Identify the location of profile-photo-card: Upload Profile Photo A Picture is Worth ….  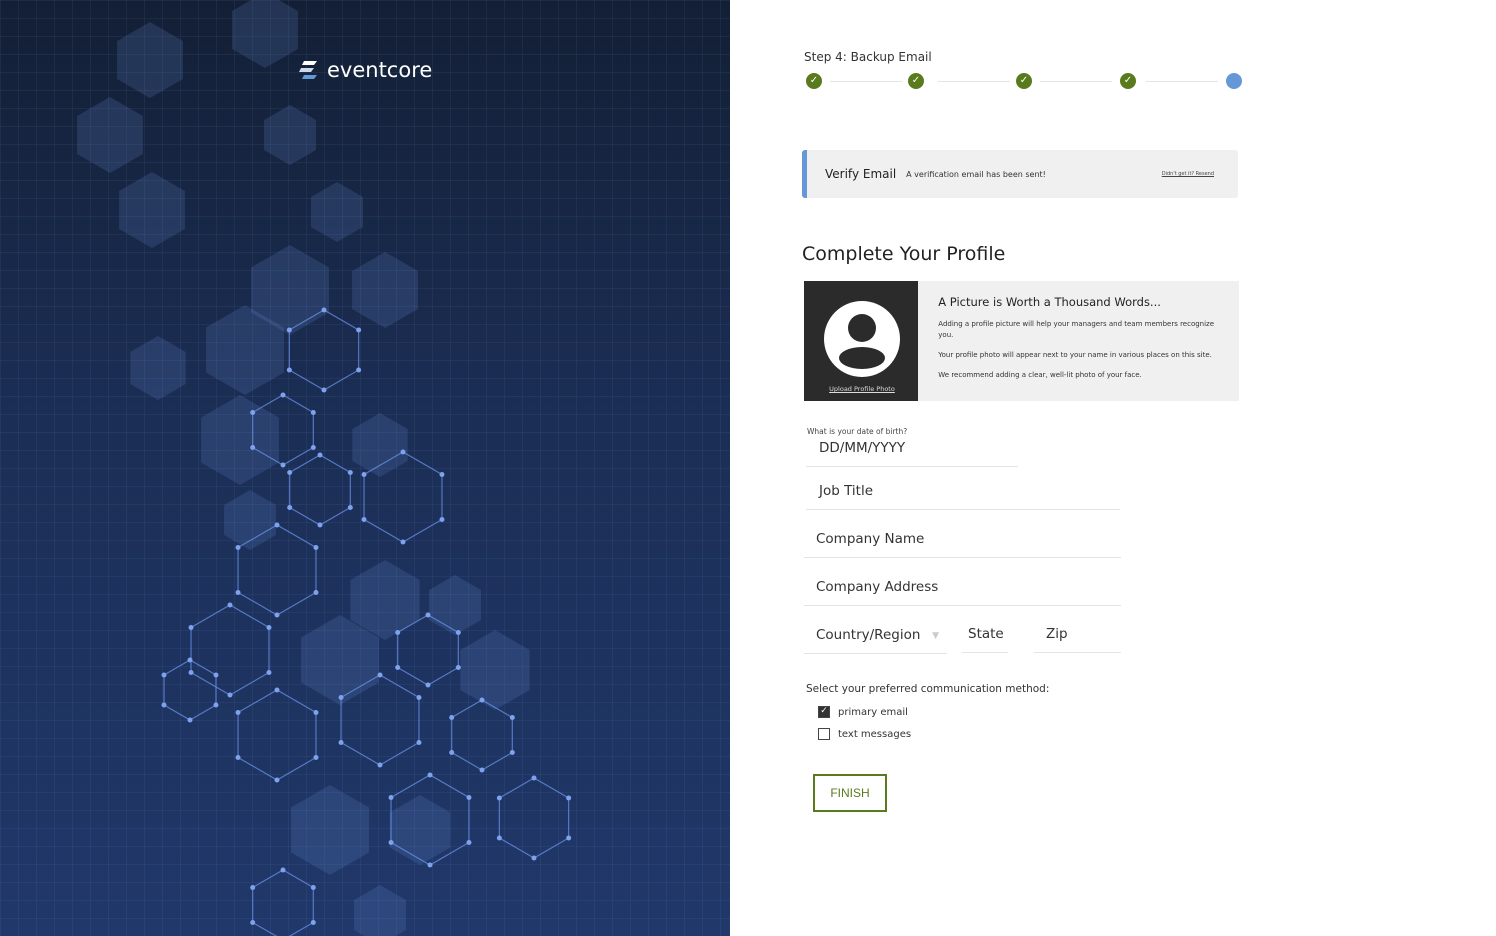
(1021, 341).